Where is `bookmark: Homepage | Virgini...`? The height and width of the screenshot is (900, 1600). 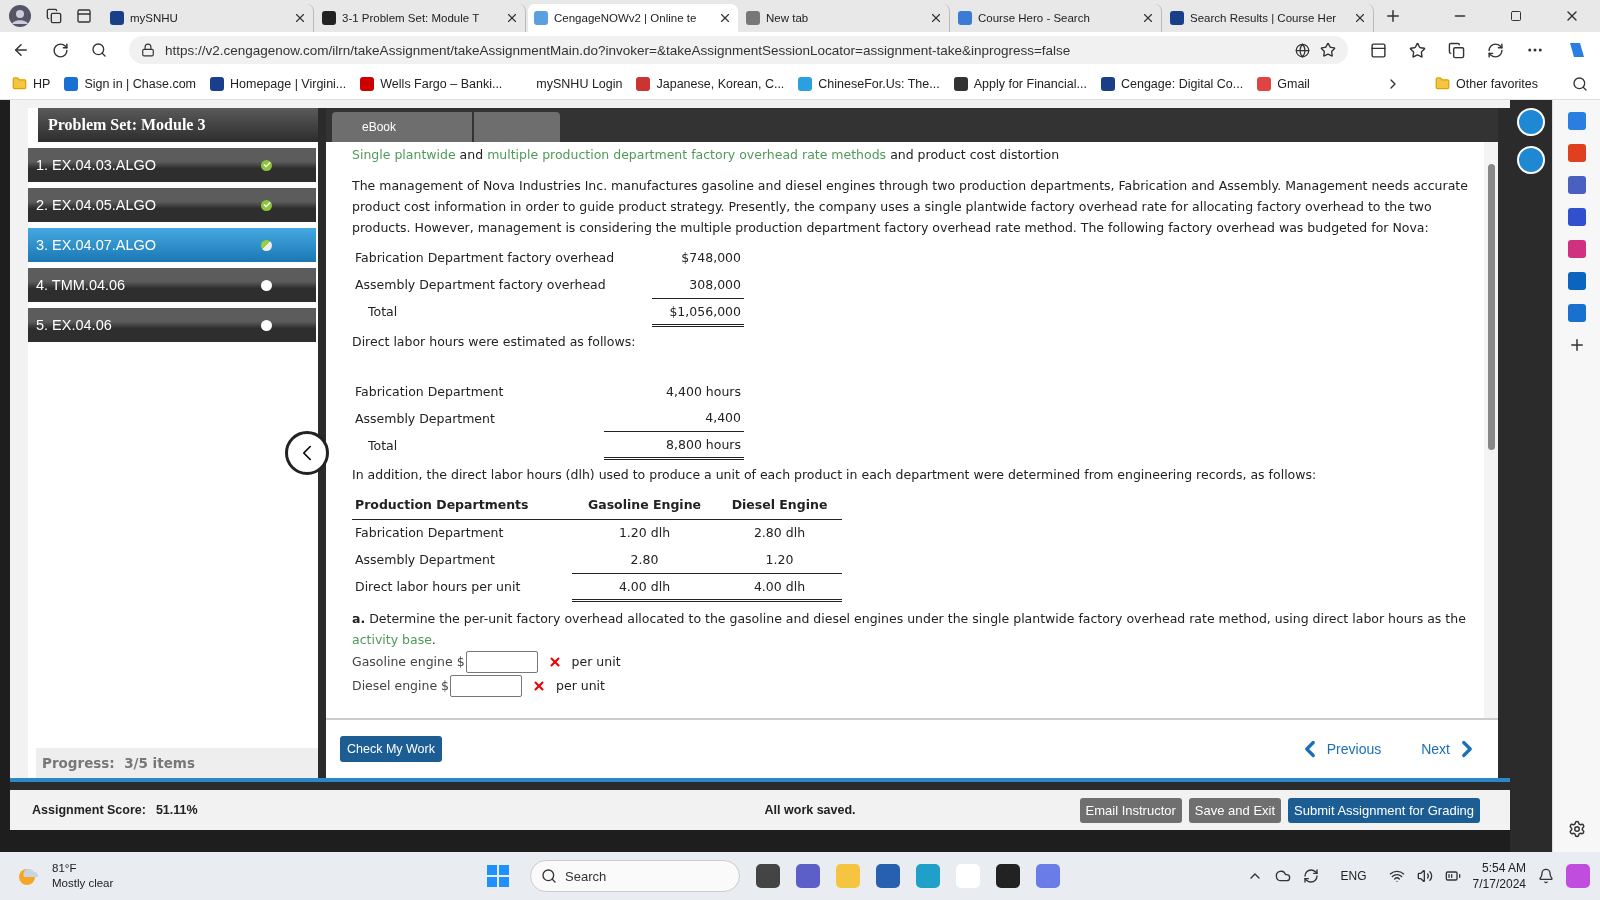 bookmark: Homepage | Virgini... is located at coordinates (278, 83).